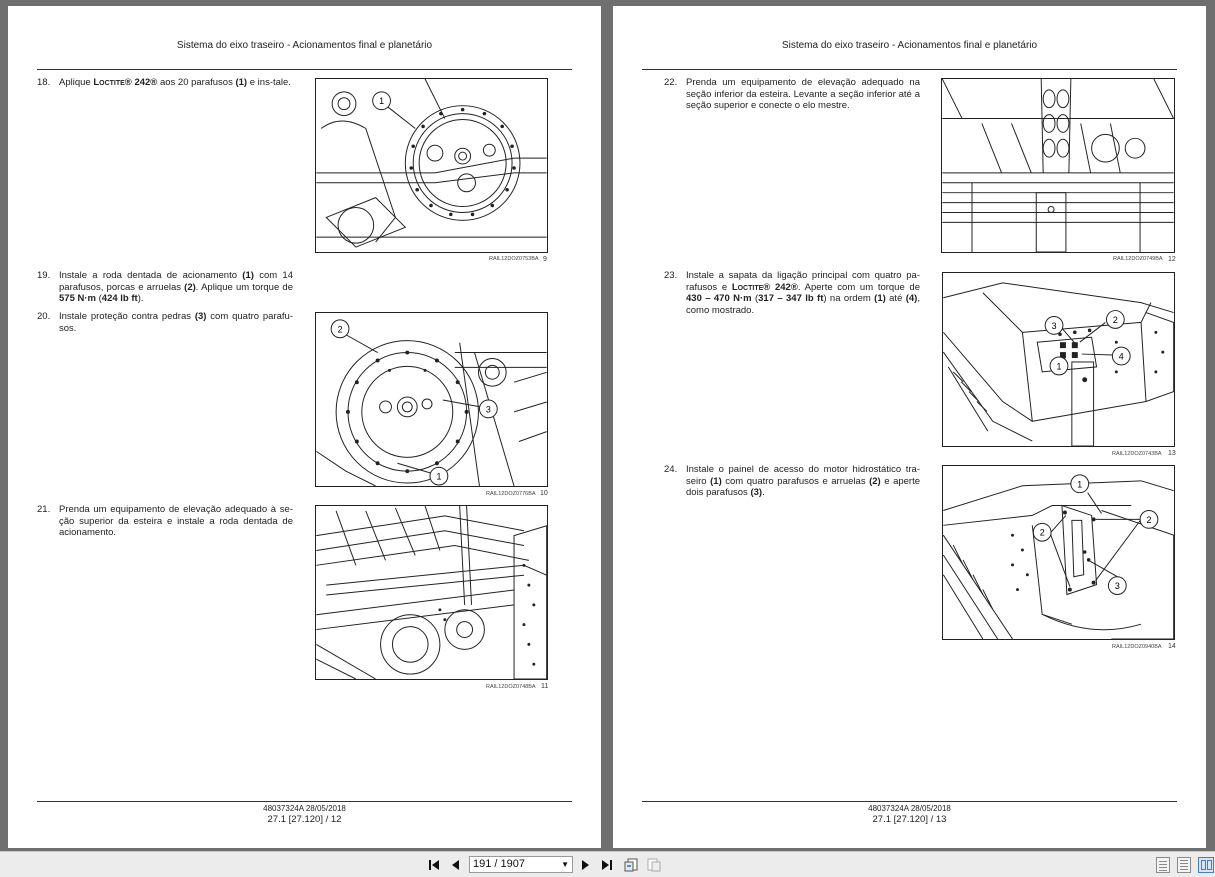 This screenshot has height=877, width=1215. I want to click on previous-page-icon, so click(455, 865).